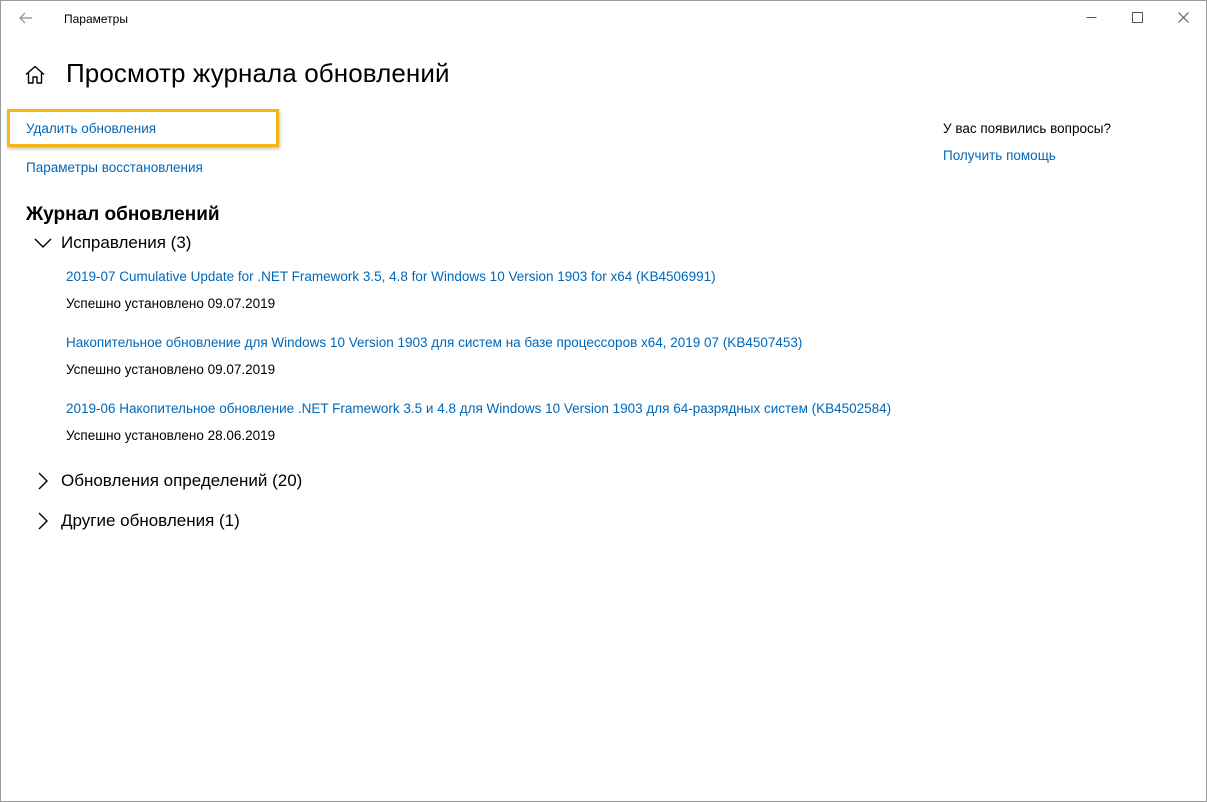  I want to click on group-header-quality-updates: Исправления (3), so click(112, 243).